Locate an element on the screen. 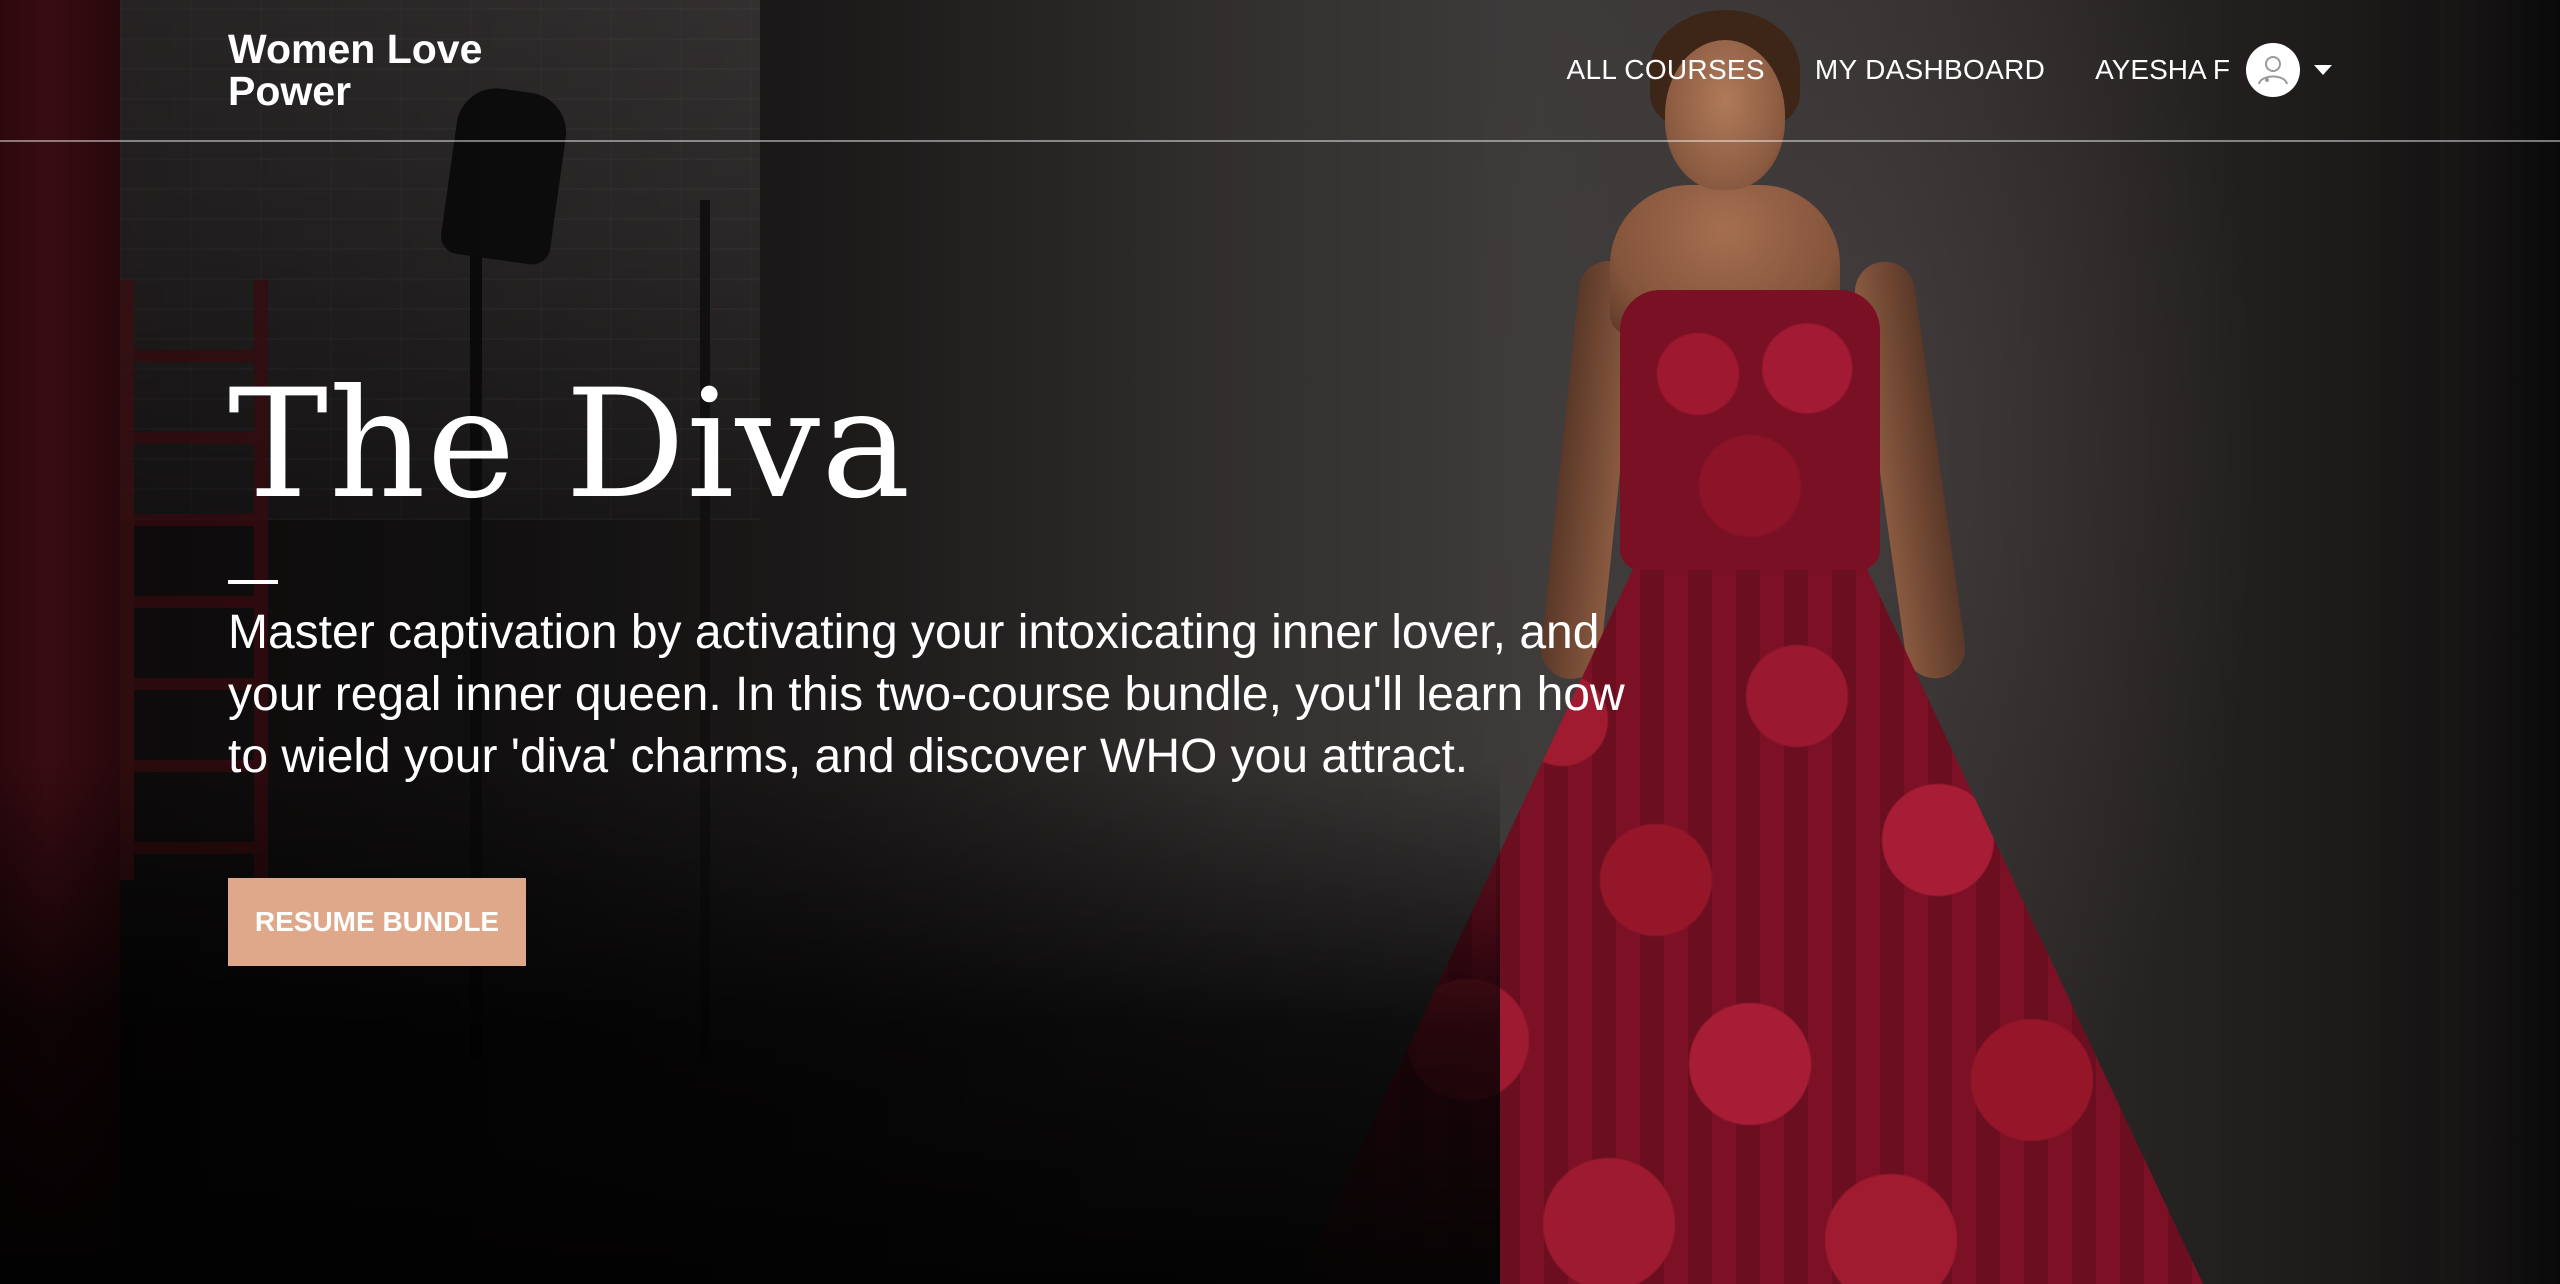  title-divider is located at coordinates (253, 582).